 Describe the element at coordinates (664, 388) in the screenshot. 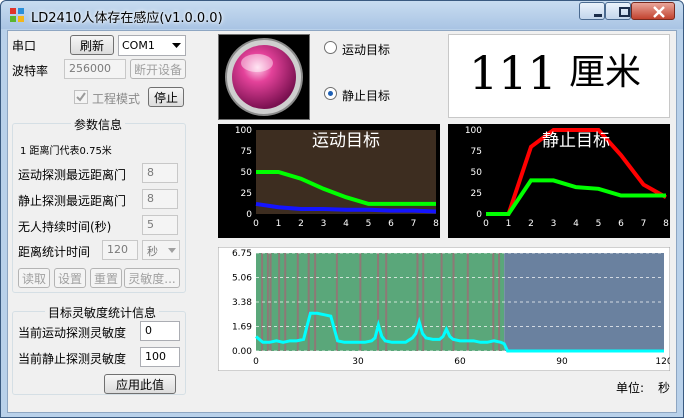

I see `unit-value: 秒` at that location.